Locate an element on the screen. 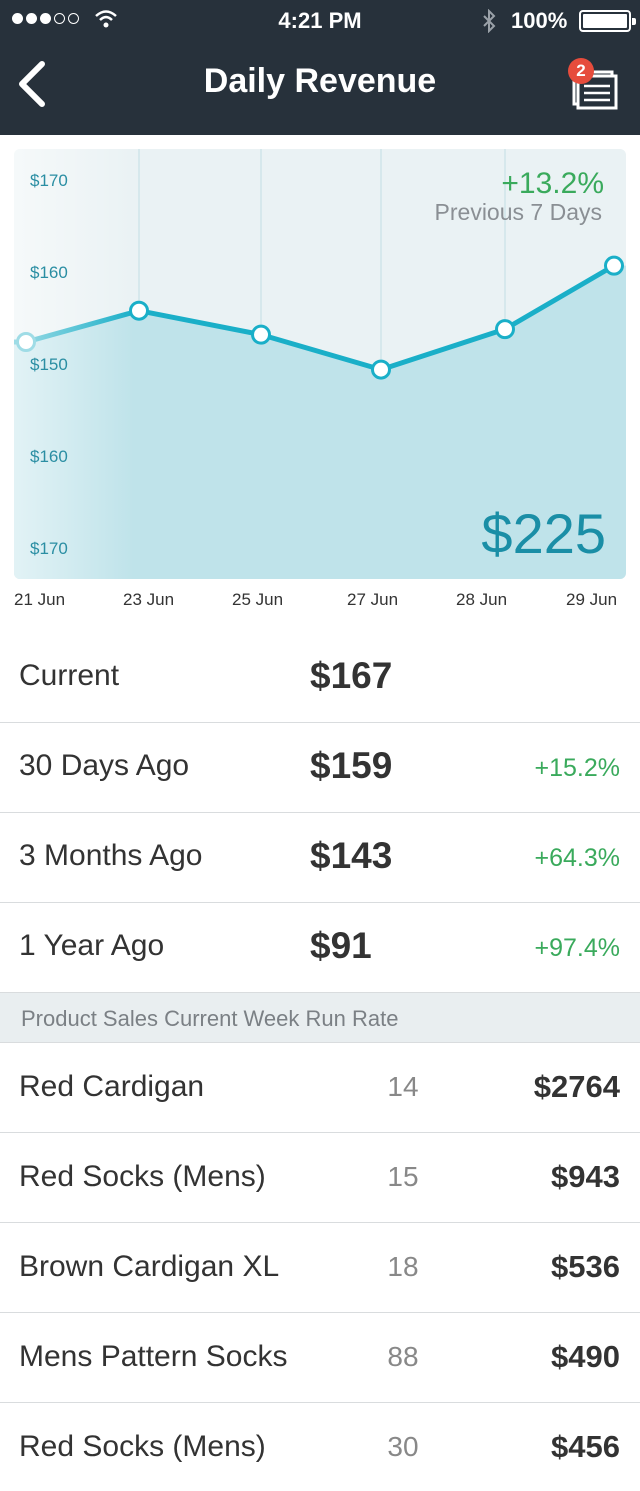 The height and width of the screenshot is (1491, 640). page-title: Daily Revenue is located at coordinates (320, 81).